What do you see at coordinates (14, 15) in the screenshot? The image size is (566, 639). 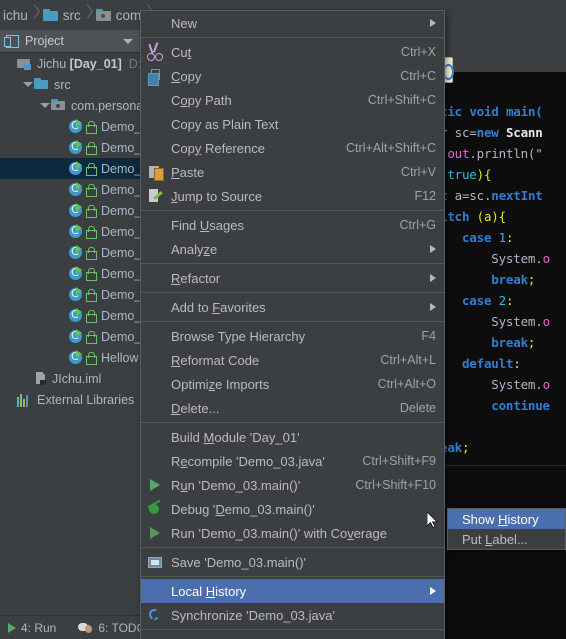 I see `breadcrumb-item-0: ichu` at bounding box center [14, 15].